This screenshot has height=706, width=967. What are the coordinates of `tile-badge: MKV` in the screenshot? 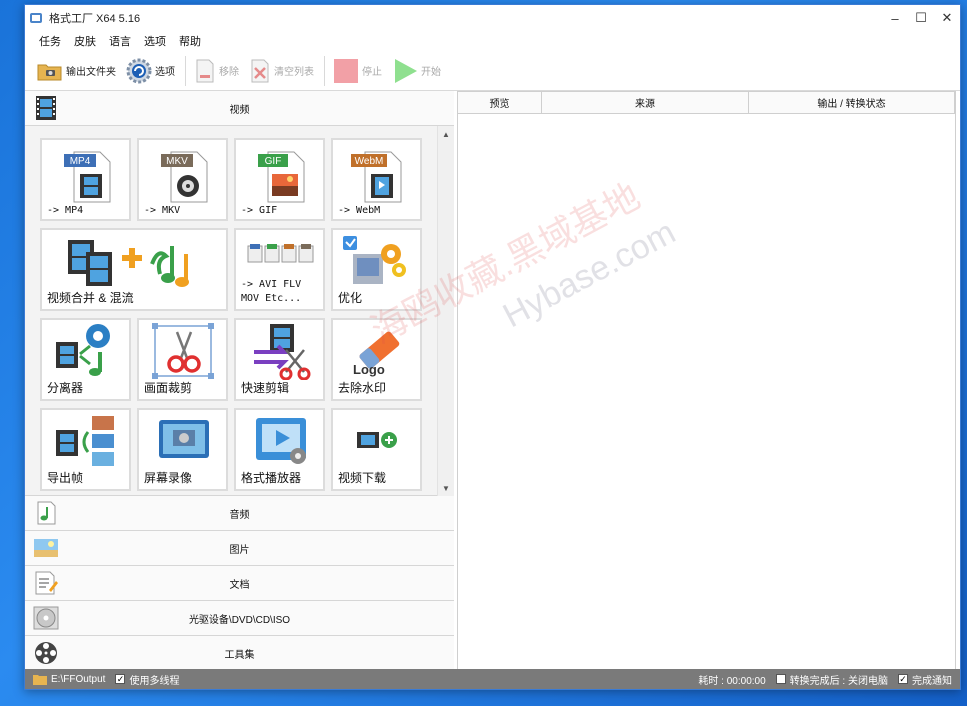 It's located at (177, 161).